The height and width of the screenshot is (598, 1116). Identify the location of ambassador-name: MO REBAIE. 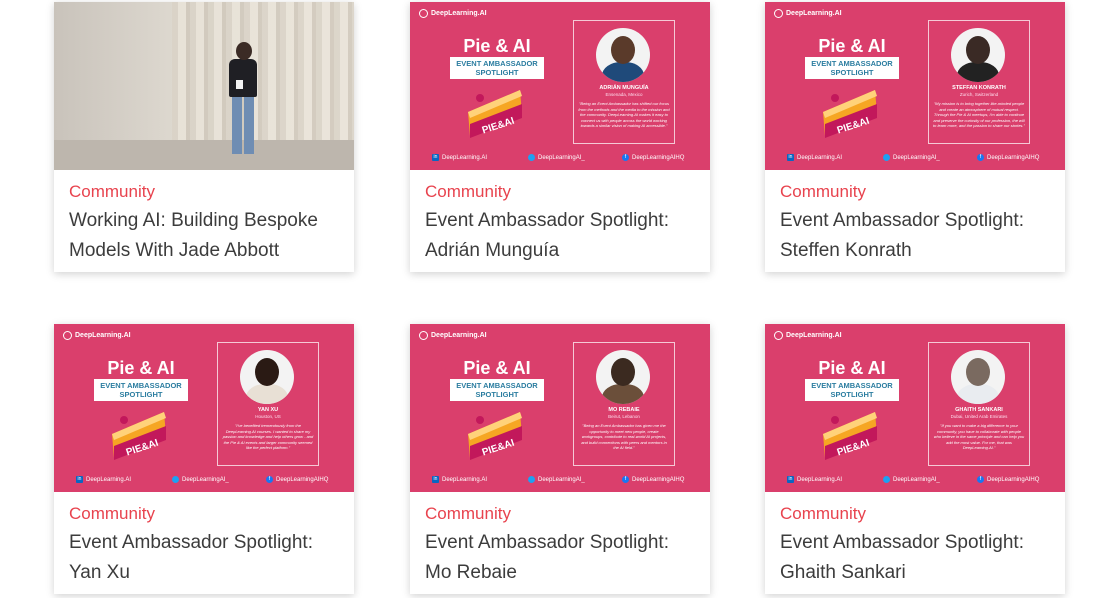
(624, 410).